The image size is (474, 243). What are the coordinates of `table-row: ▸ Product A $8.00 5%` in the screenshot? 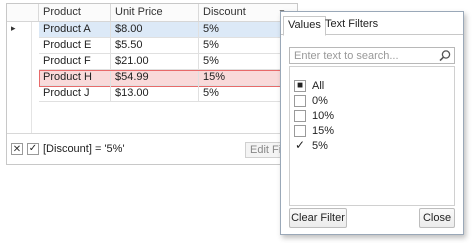 It's located at (152, 30).